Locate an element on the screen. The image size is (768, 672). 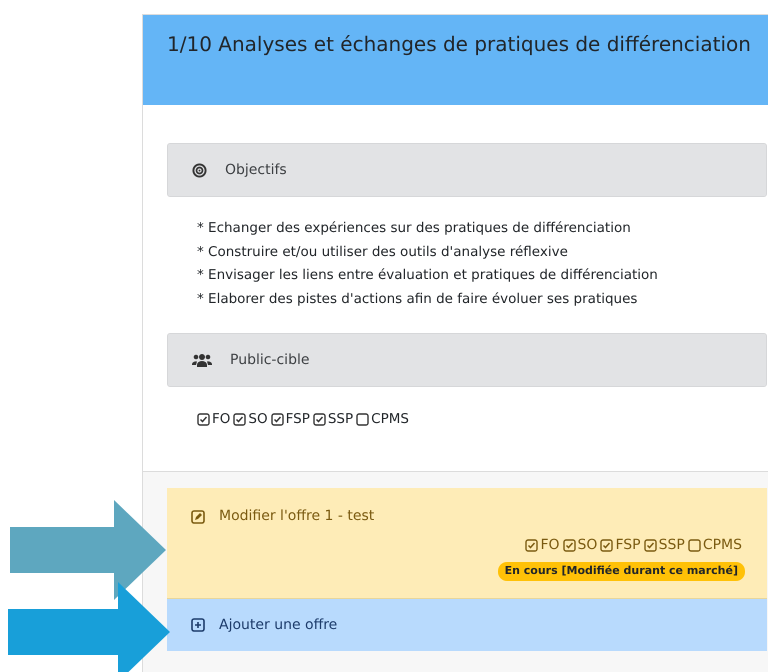
offer-item: Modifier l'offre 1 - test FO SO FSP SSP CPMS En cours [Modifiée durant ce marché] is located at coordinates (467, 543).